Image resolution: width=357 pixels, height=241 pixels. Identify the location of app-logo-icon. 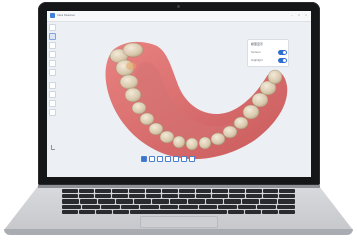
(52, 15).